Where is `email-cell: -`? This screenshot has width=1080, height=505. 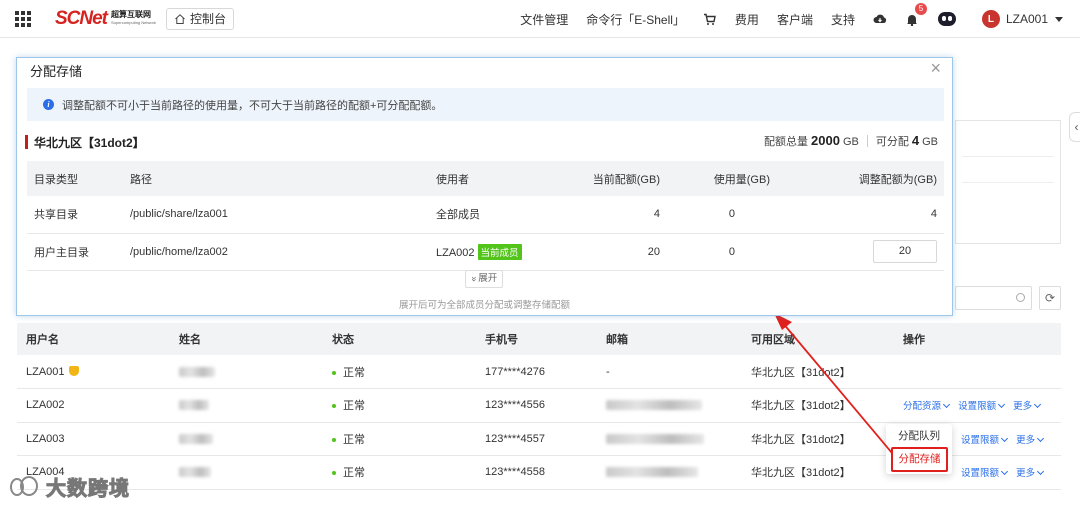
email-cell: - is located at coordinates (669, 372).